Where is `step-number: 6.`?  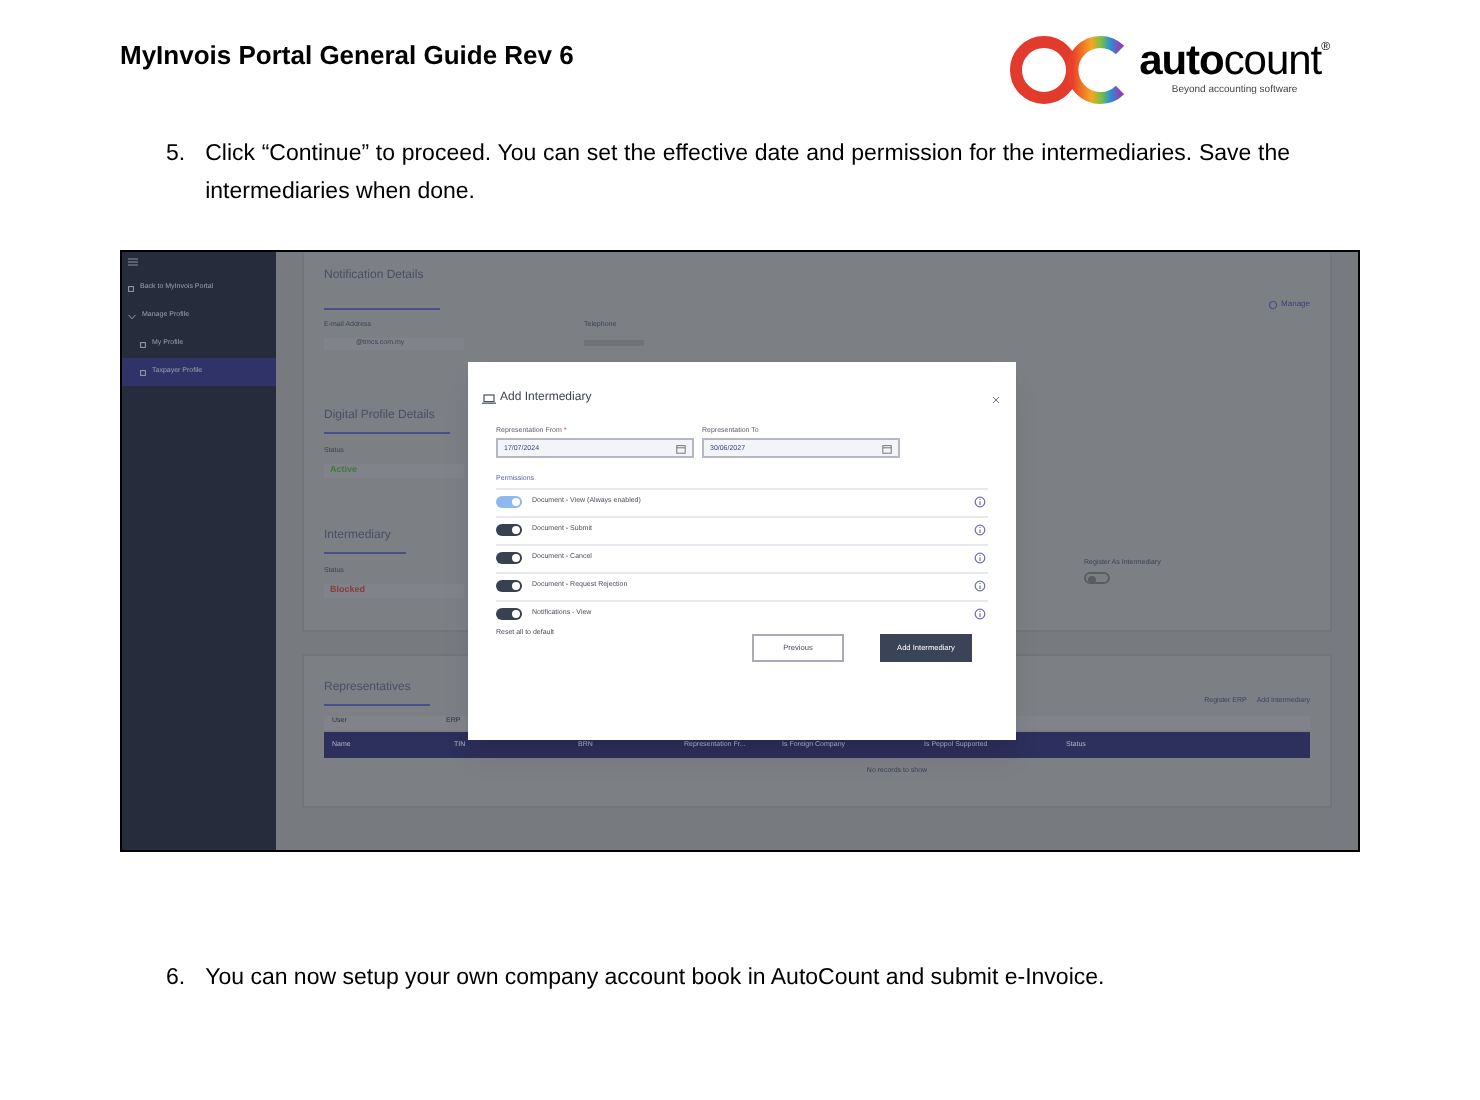
step-number: 6. is located at coordinates (176, 979).